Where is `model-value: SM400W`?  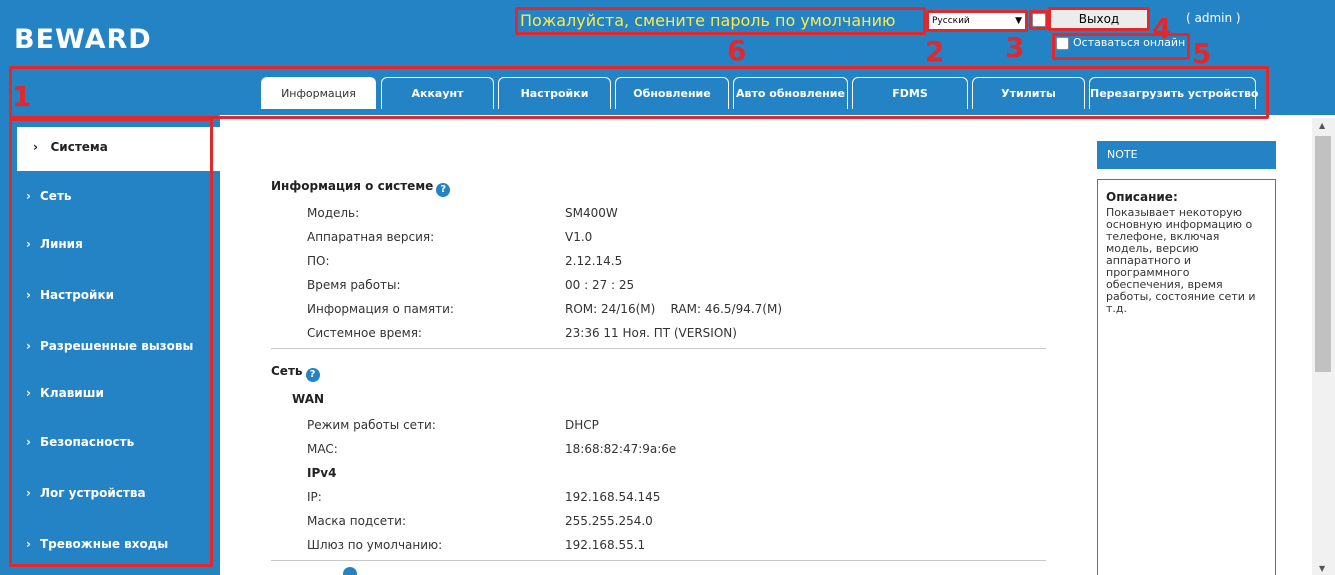 model-value: SM400W is located at coordinates (591, 213).